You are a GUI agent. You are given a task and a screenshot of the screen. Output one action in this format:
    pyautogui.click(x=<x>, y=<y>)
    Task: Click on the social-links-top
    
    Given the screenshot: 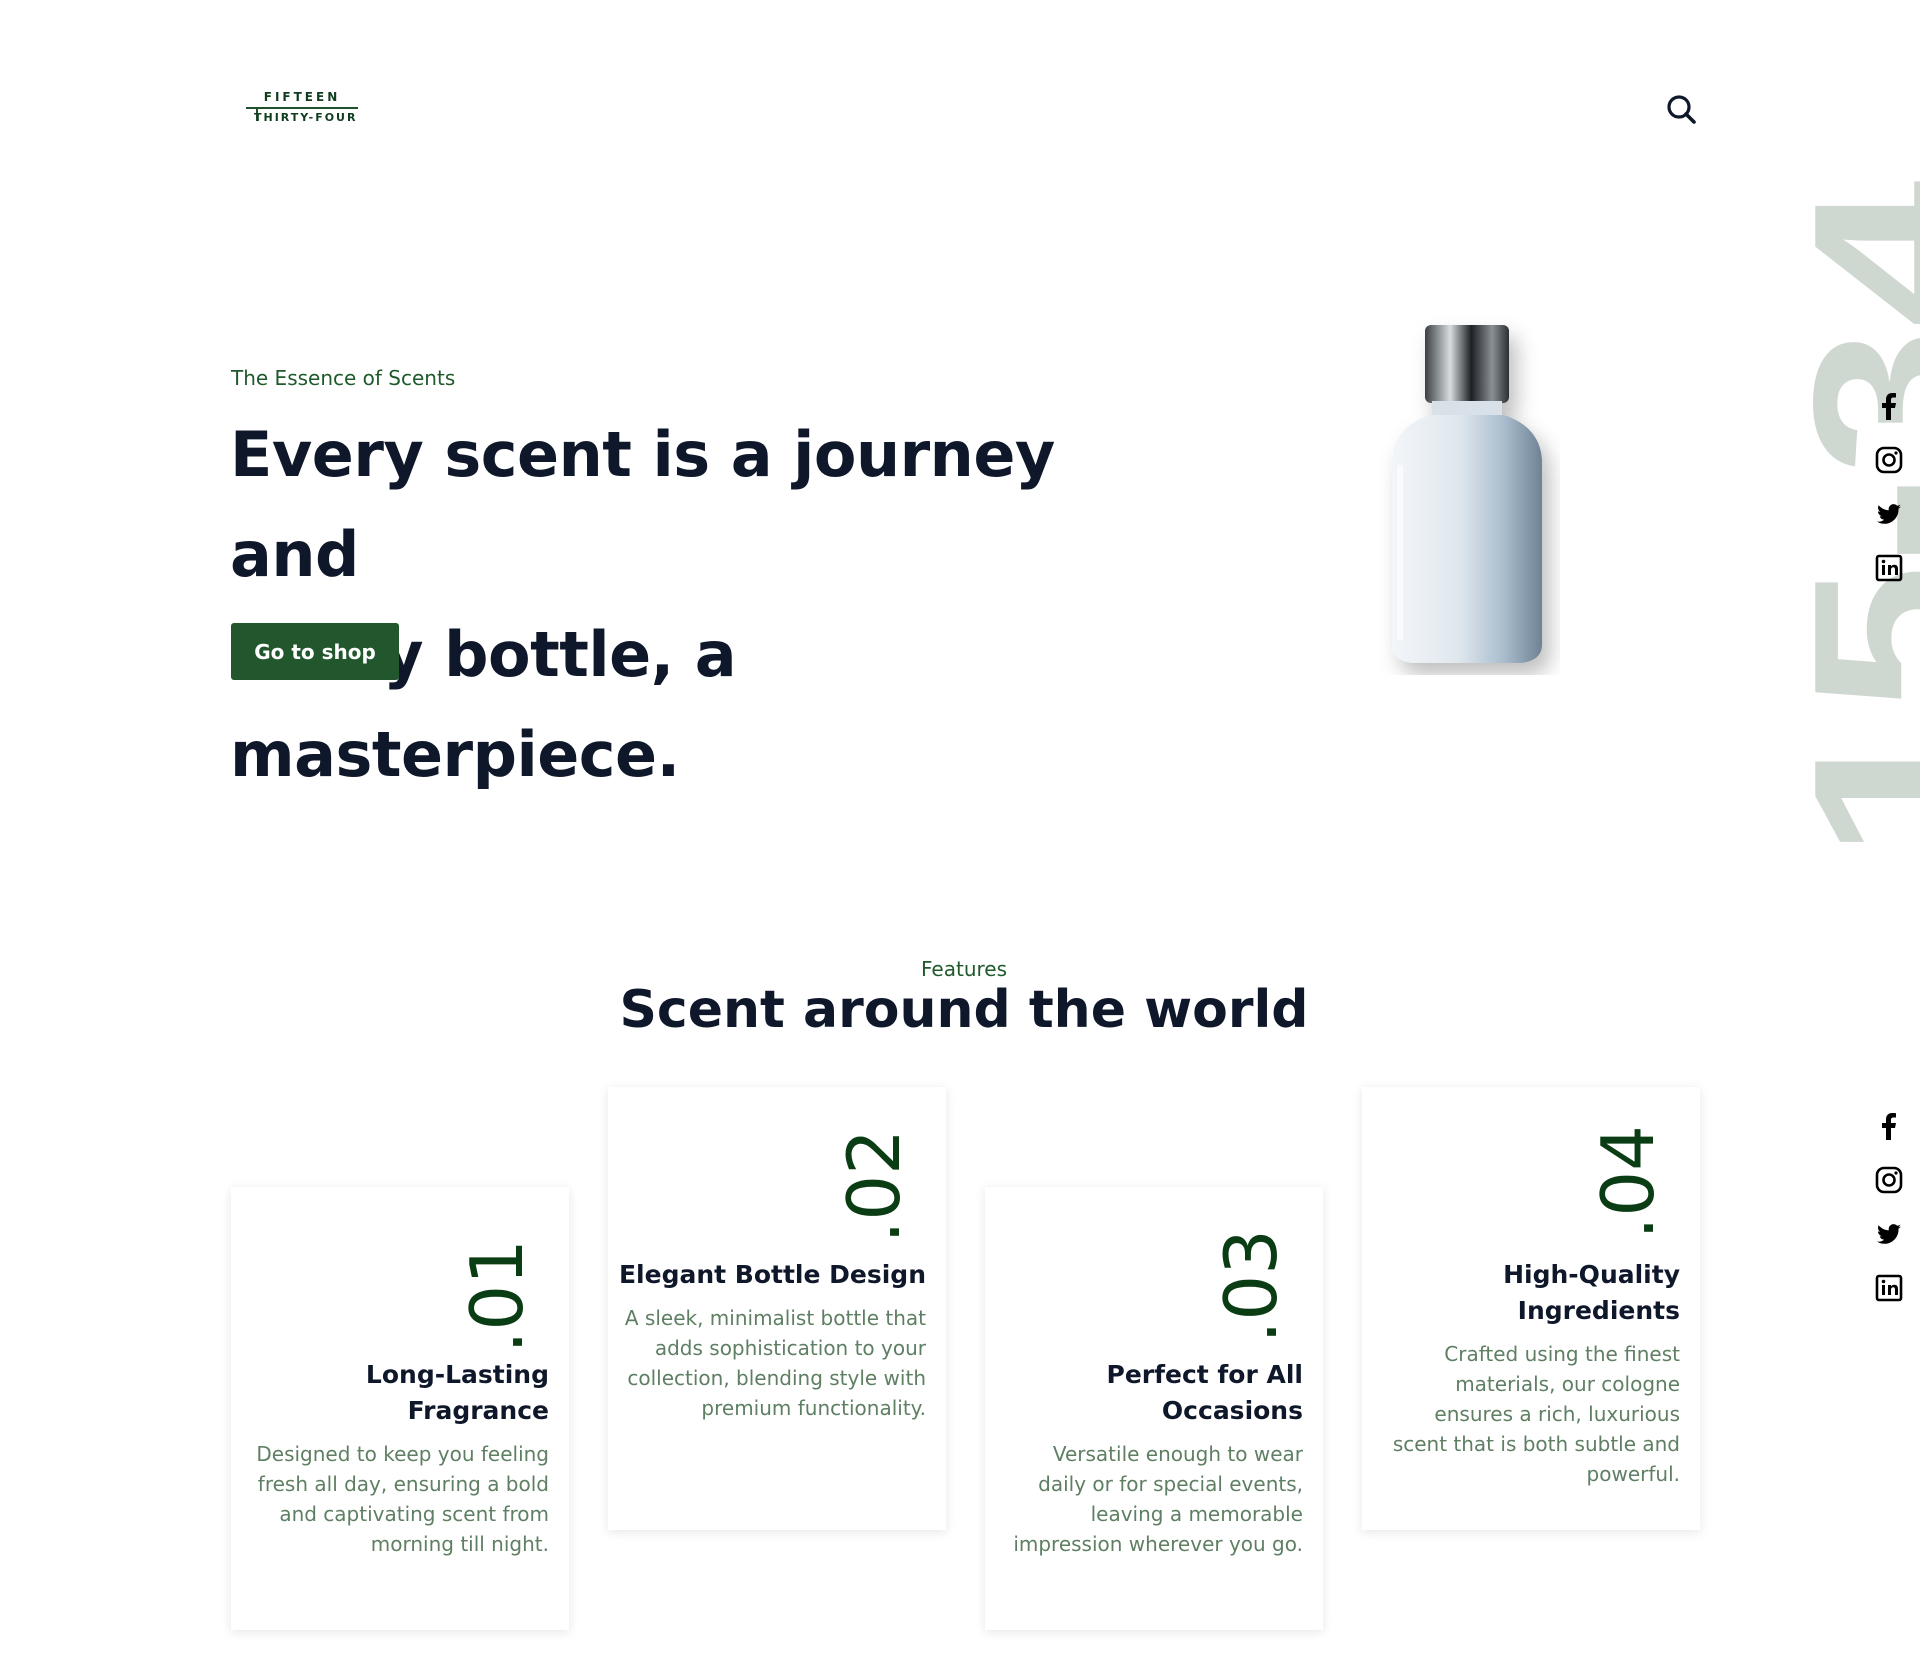 What is the action you would take?
    pyautogui.click(x=1890, y=500)
    